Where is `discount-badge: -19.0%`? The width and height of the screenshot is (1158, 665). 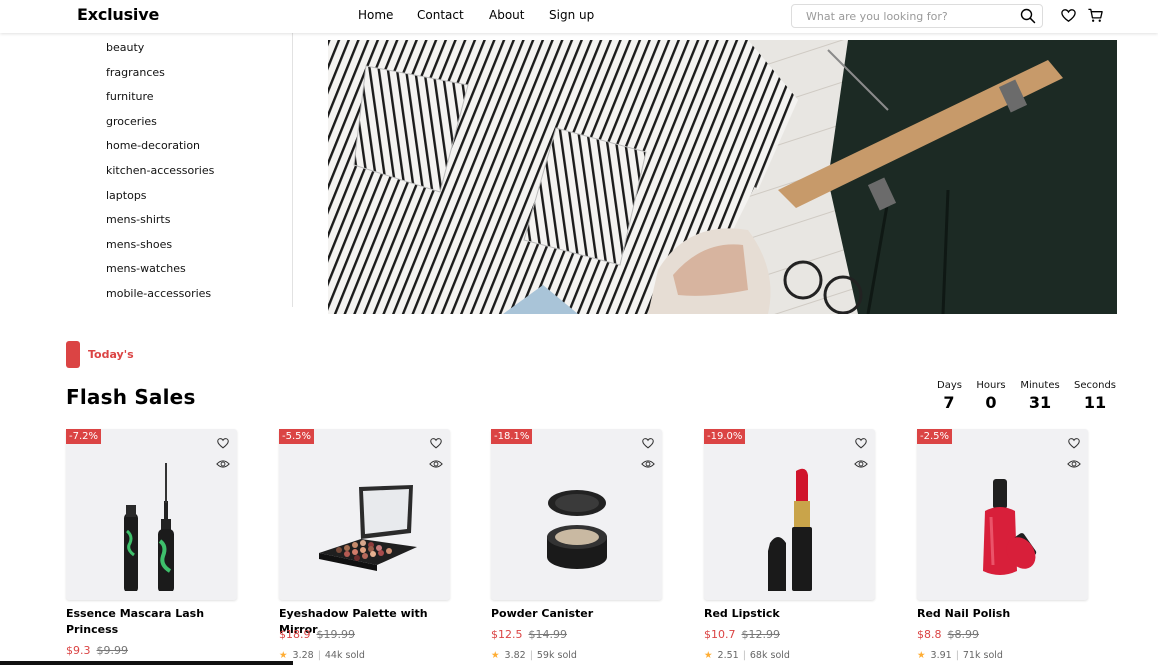 discount-badge: -19.0% is located at coordinates (725, 436).